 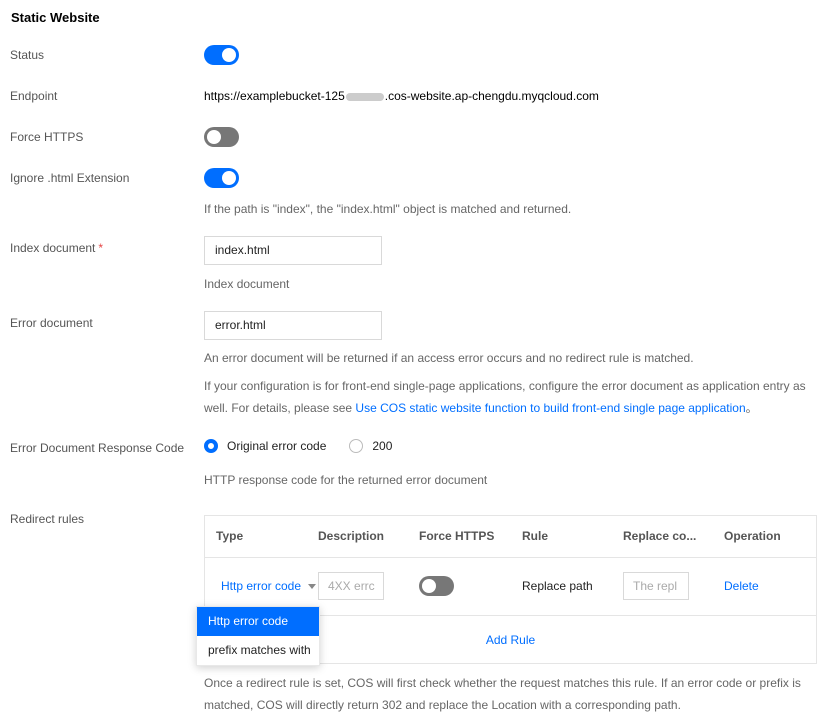 I want to click on dropdown-option-prefix-matches: prefix matches with, so click(x=258, y=650).